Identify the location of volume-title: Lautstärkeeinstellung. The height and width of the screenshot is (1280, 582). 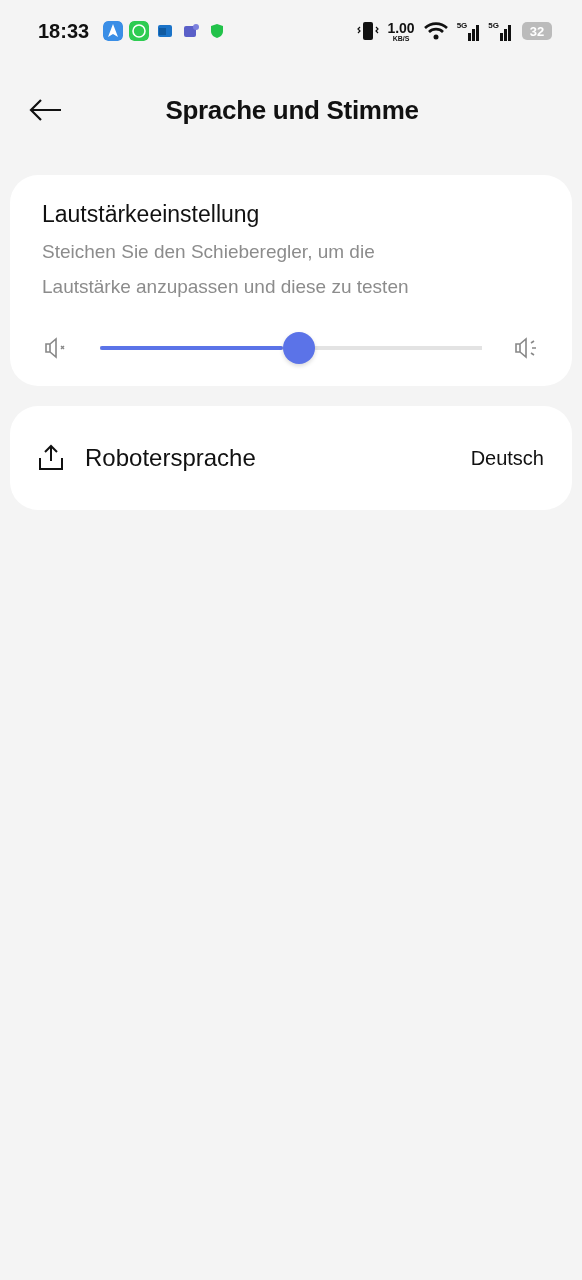
(151, 214).